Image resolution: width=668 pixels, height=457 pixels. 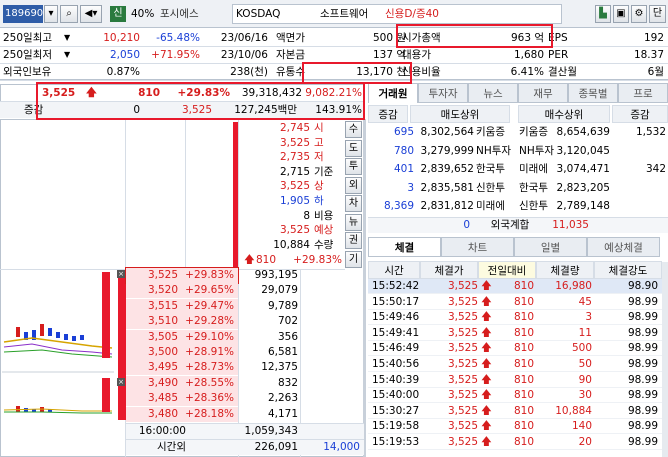 I want to click on ob-pct: +29.28%, so click(x=209, y=321).